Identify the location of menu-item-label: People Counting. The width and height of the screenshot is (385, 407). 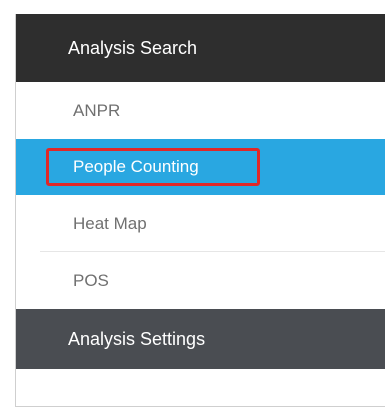
(136, 166).